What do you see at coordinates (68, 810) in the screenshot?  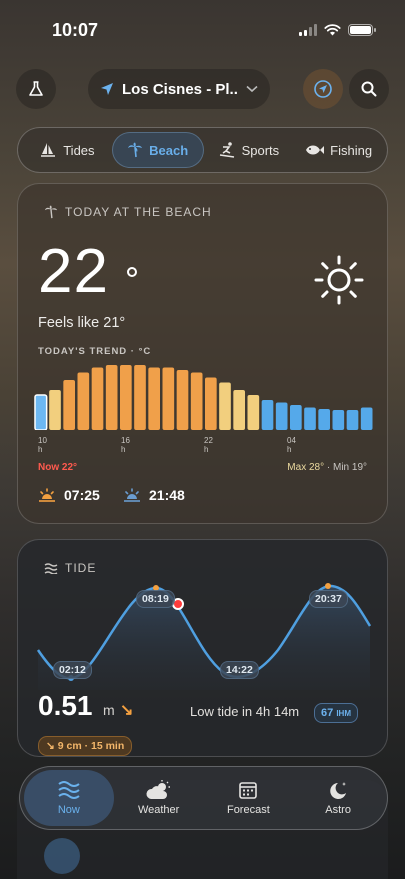 I see `nav-now-label: Now` at bounding box center [68, 810].